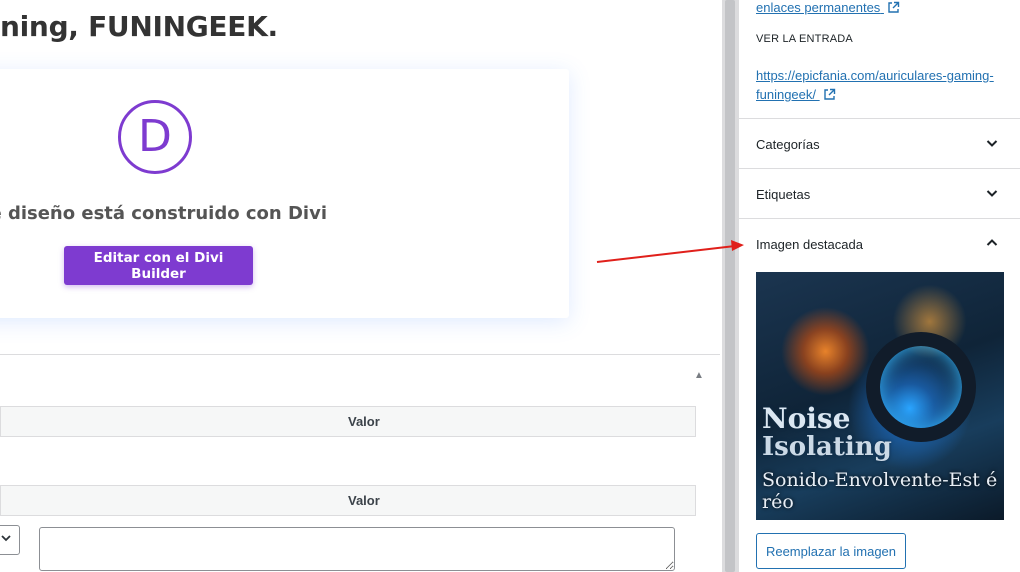  I want to click on field-name-select, so click(10, 540).